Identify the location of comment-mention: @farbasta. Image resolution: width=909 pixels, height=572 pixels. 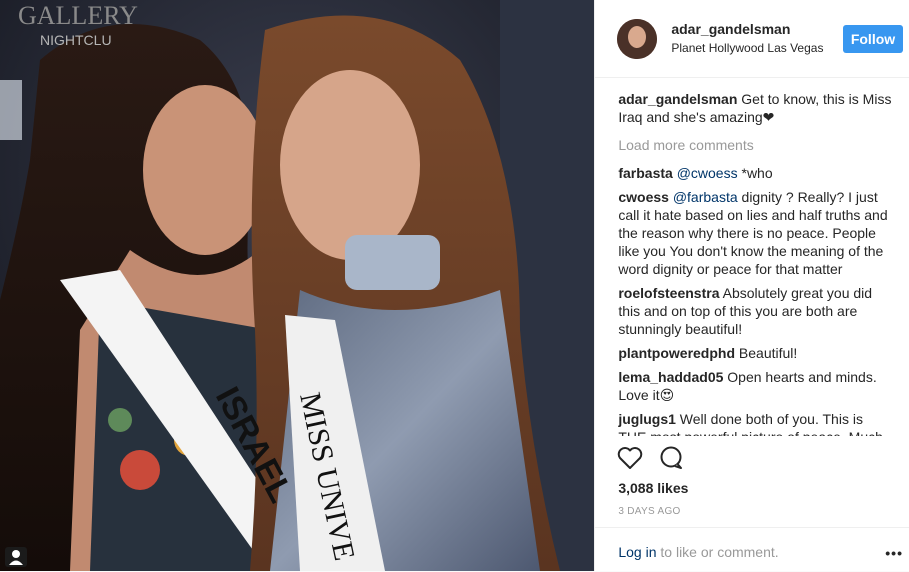
(705, 197).